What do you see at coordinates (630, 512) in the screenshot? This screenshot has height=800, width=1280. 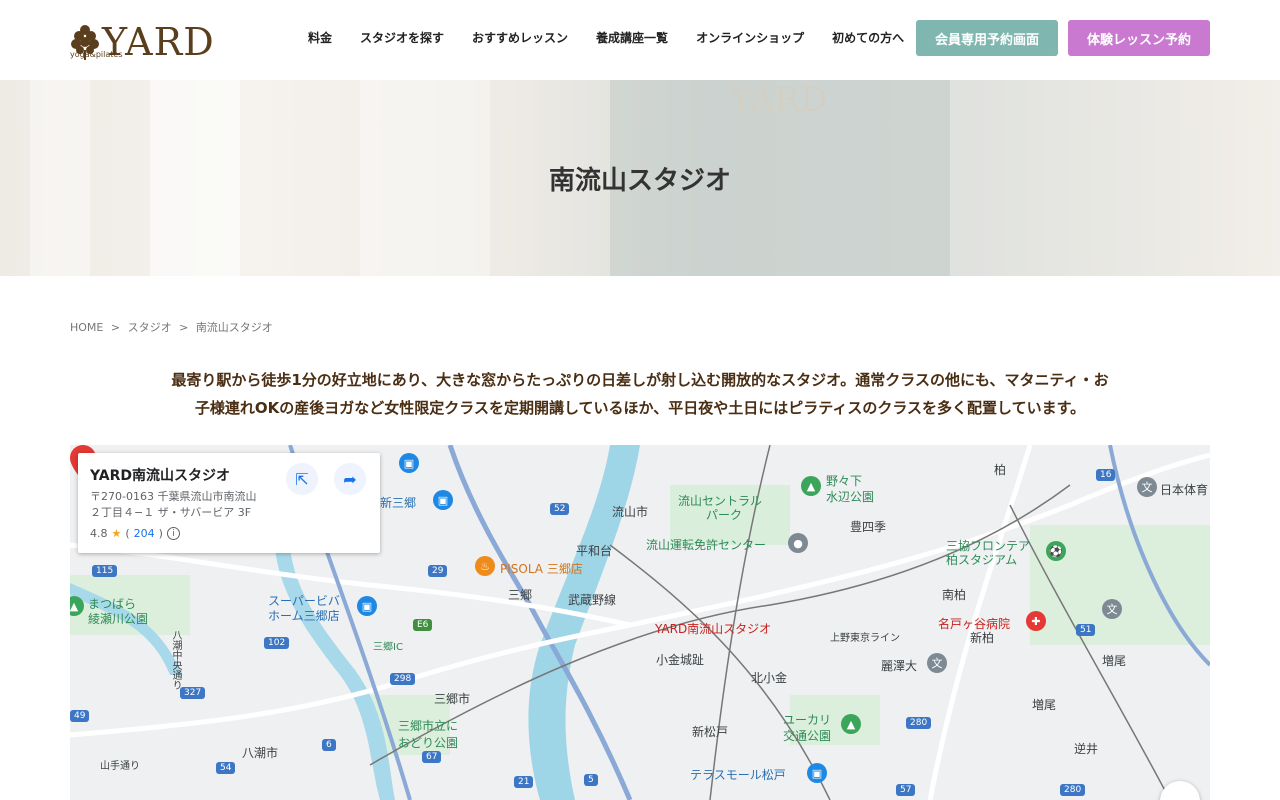 I see `map-label: 流山市` at bounding box center [630, 512].